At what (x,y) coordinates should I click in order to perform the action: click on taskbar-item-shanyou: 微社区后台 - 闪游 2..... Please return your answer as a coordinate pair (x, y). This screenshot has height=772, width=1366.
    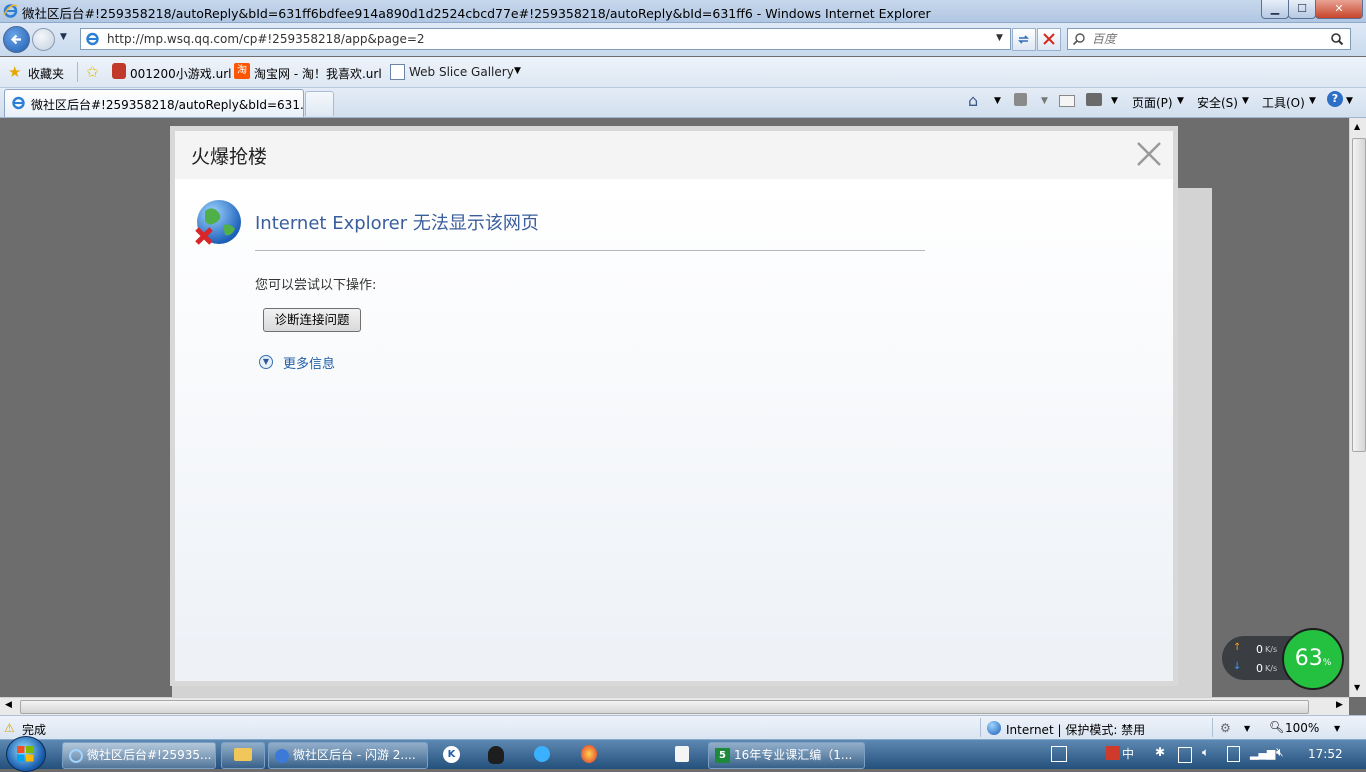
    Looking at the image, I should click on (348, 755).